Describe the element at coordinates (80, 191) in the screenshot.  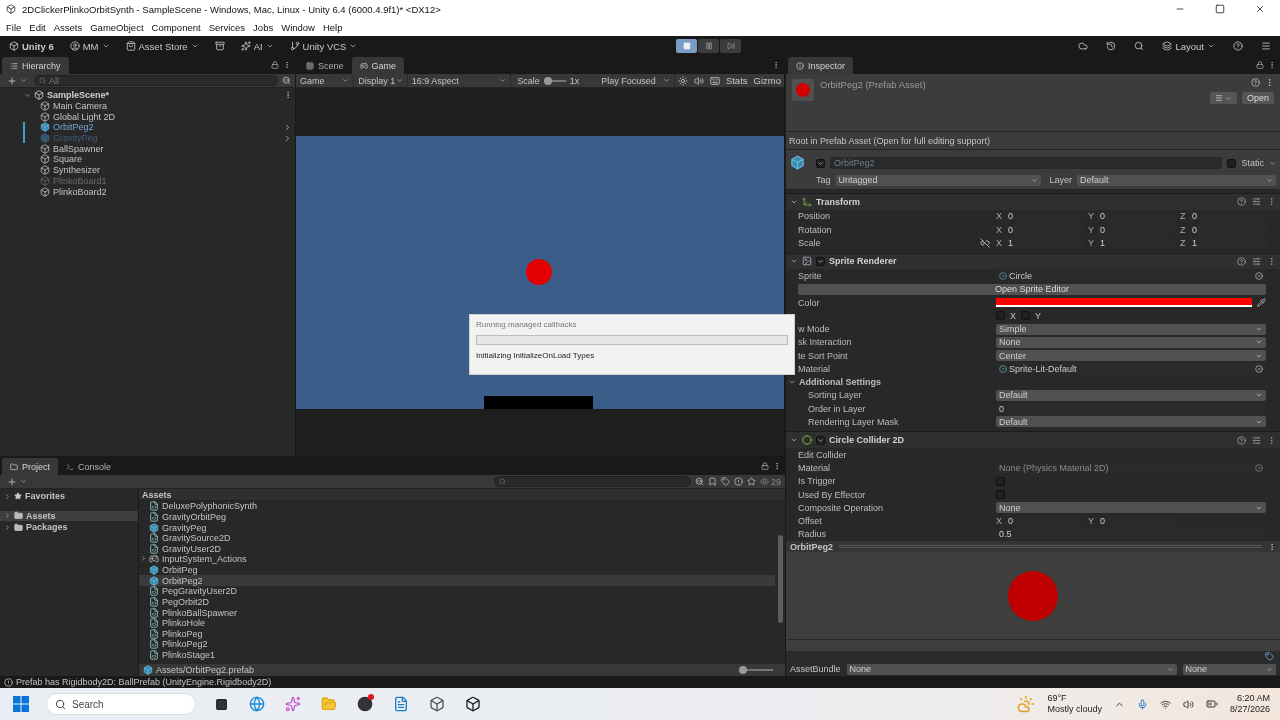
I see `hierarchy-item: PlinkoBoard2` at that location.